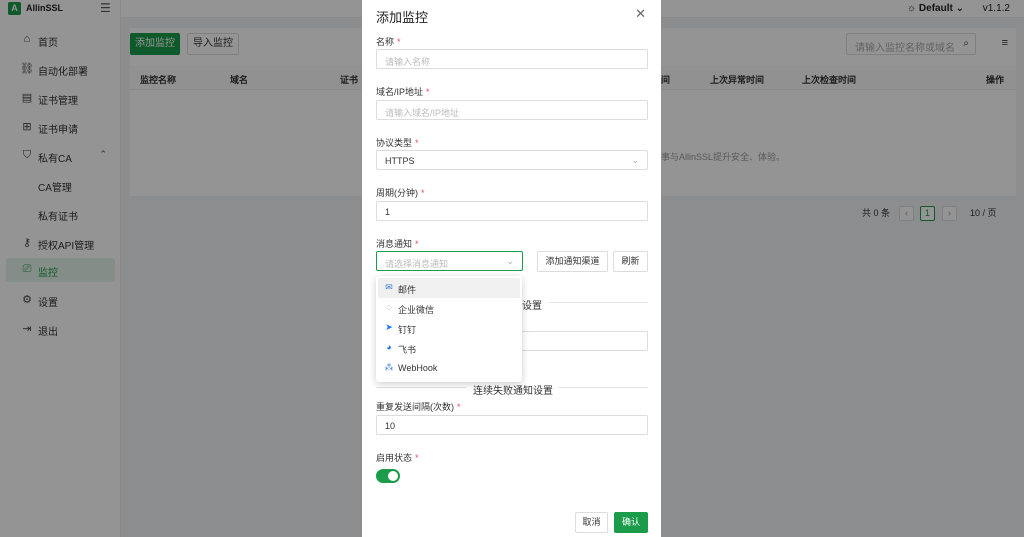 This screenshot has width=1024, height=537. What do you see at coordinates (407, 290) in the screenshot?
I see `option-label: 邮件` at bounding box center [407, 290].